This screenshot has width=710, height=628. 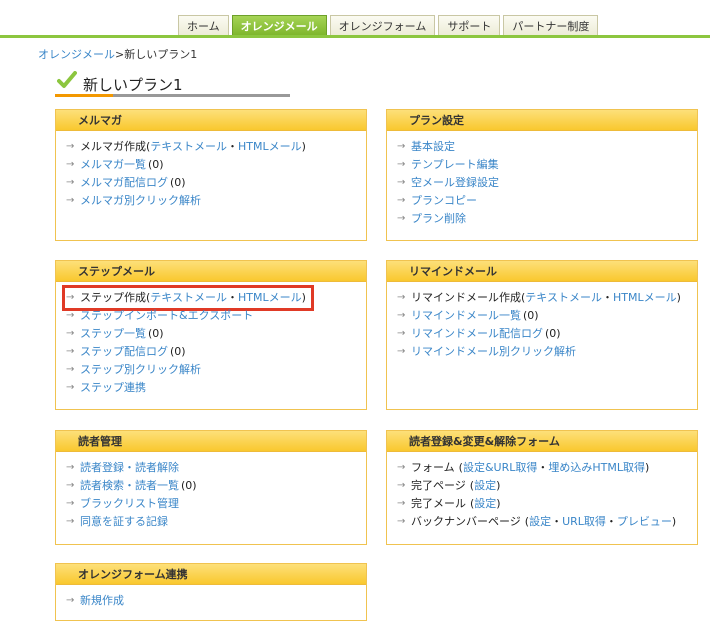 What do you see at coordinates (188, 147) in the screenshot?
I see `merumaga-text-mail-link: テキストメール` at bounding box center [188, 147].